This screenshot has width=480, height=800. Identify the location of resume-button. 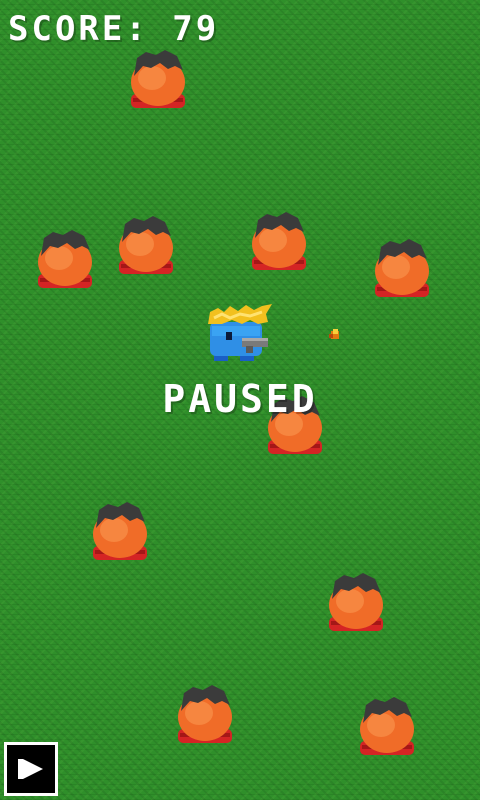
(31, 769).